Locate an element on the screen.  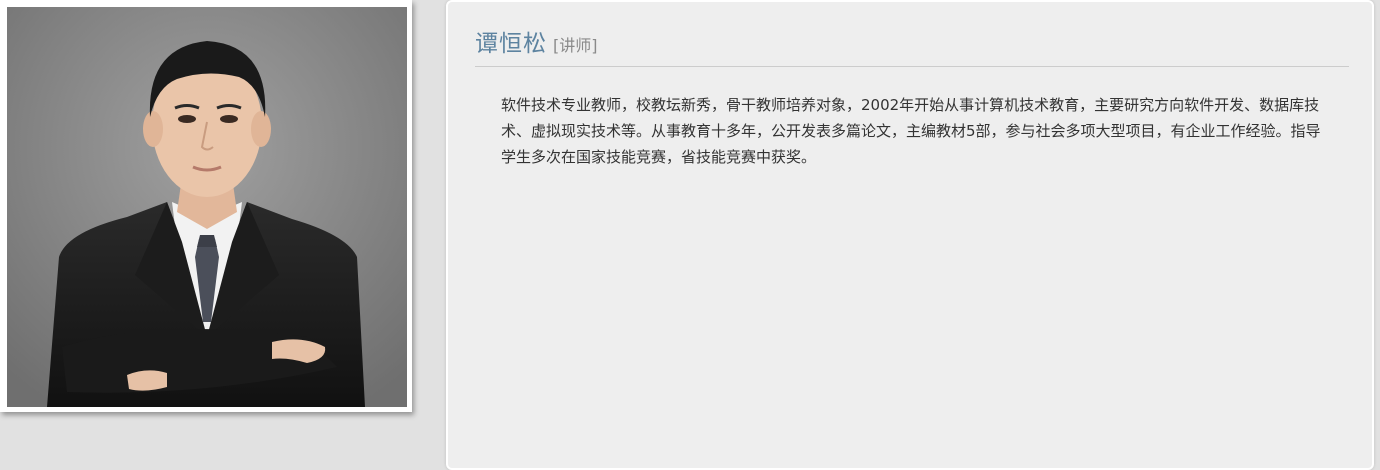
header-divider is located at coordinates (912, 66).